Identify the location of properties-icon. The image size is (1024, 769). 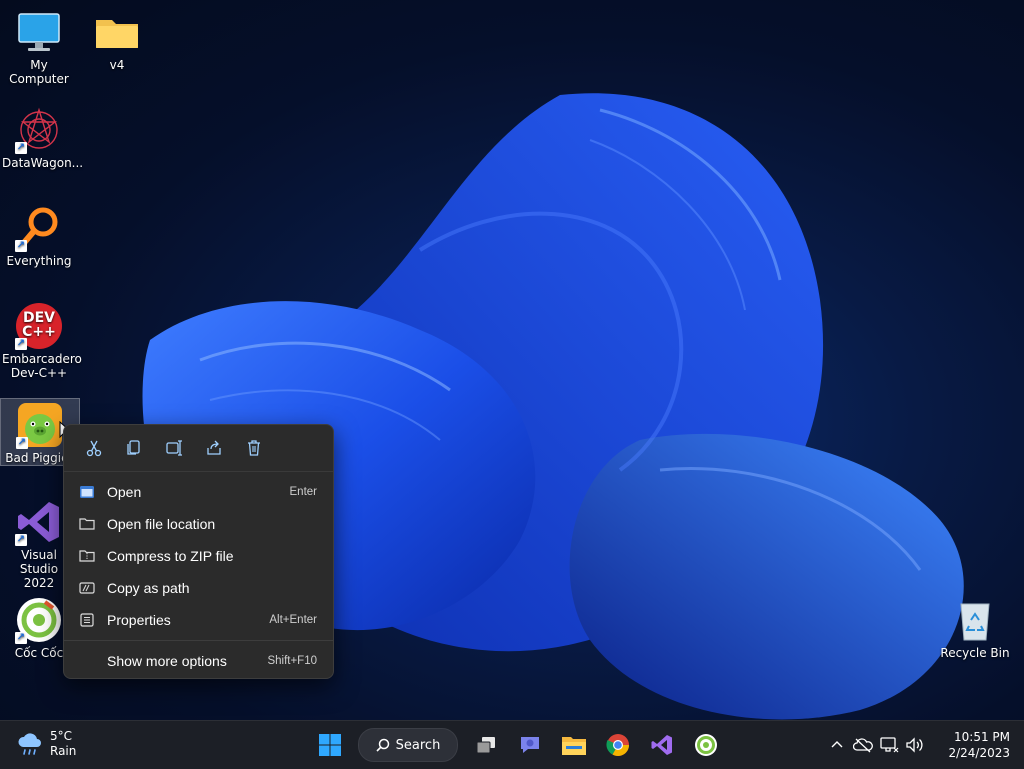
(87, 620).